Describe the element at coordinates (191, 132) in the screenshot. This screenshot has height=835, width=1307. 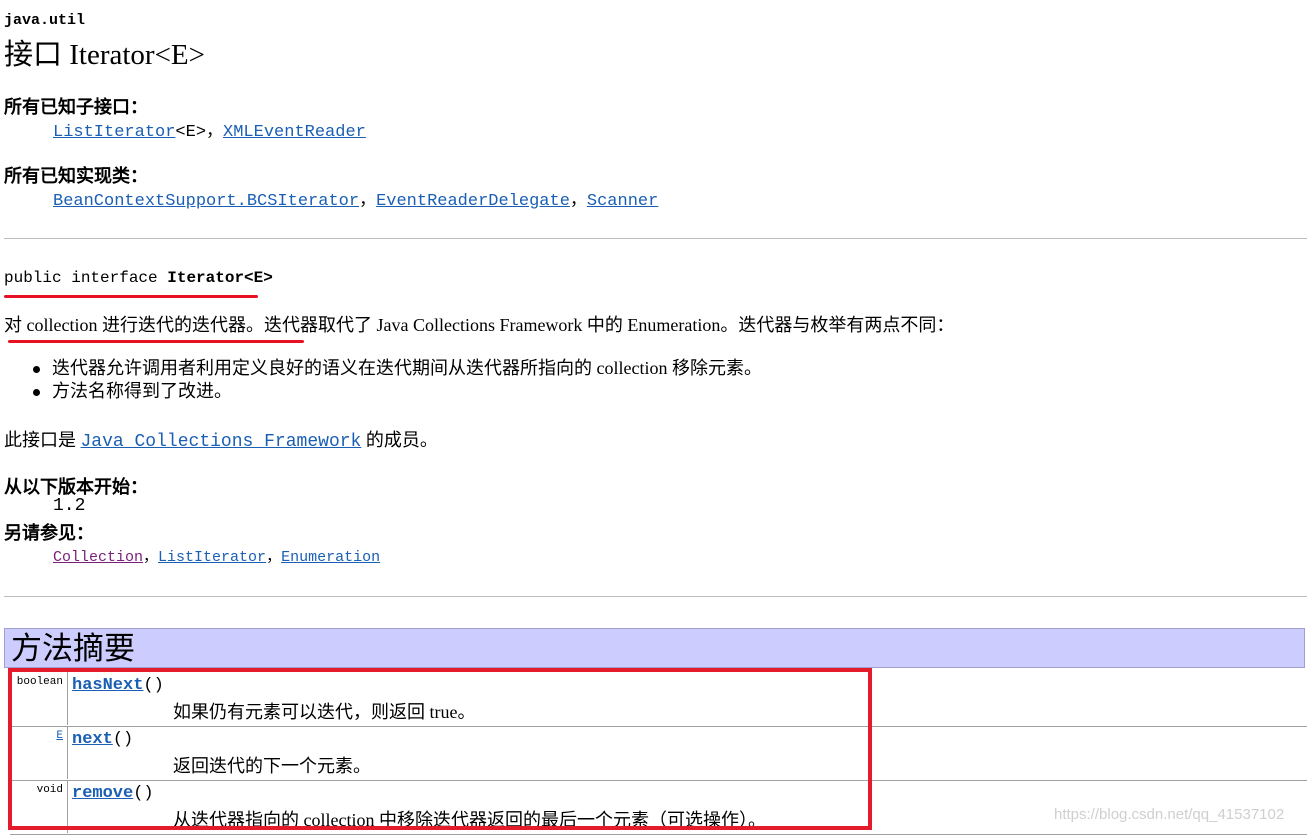
I see `generic-suffix: <E>` at that location.